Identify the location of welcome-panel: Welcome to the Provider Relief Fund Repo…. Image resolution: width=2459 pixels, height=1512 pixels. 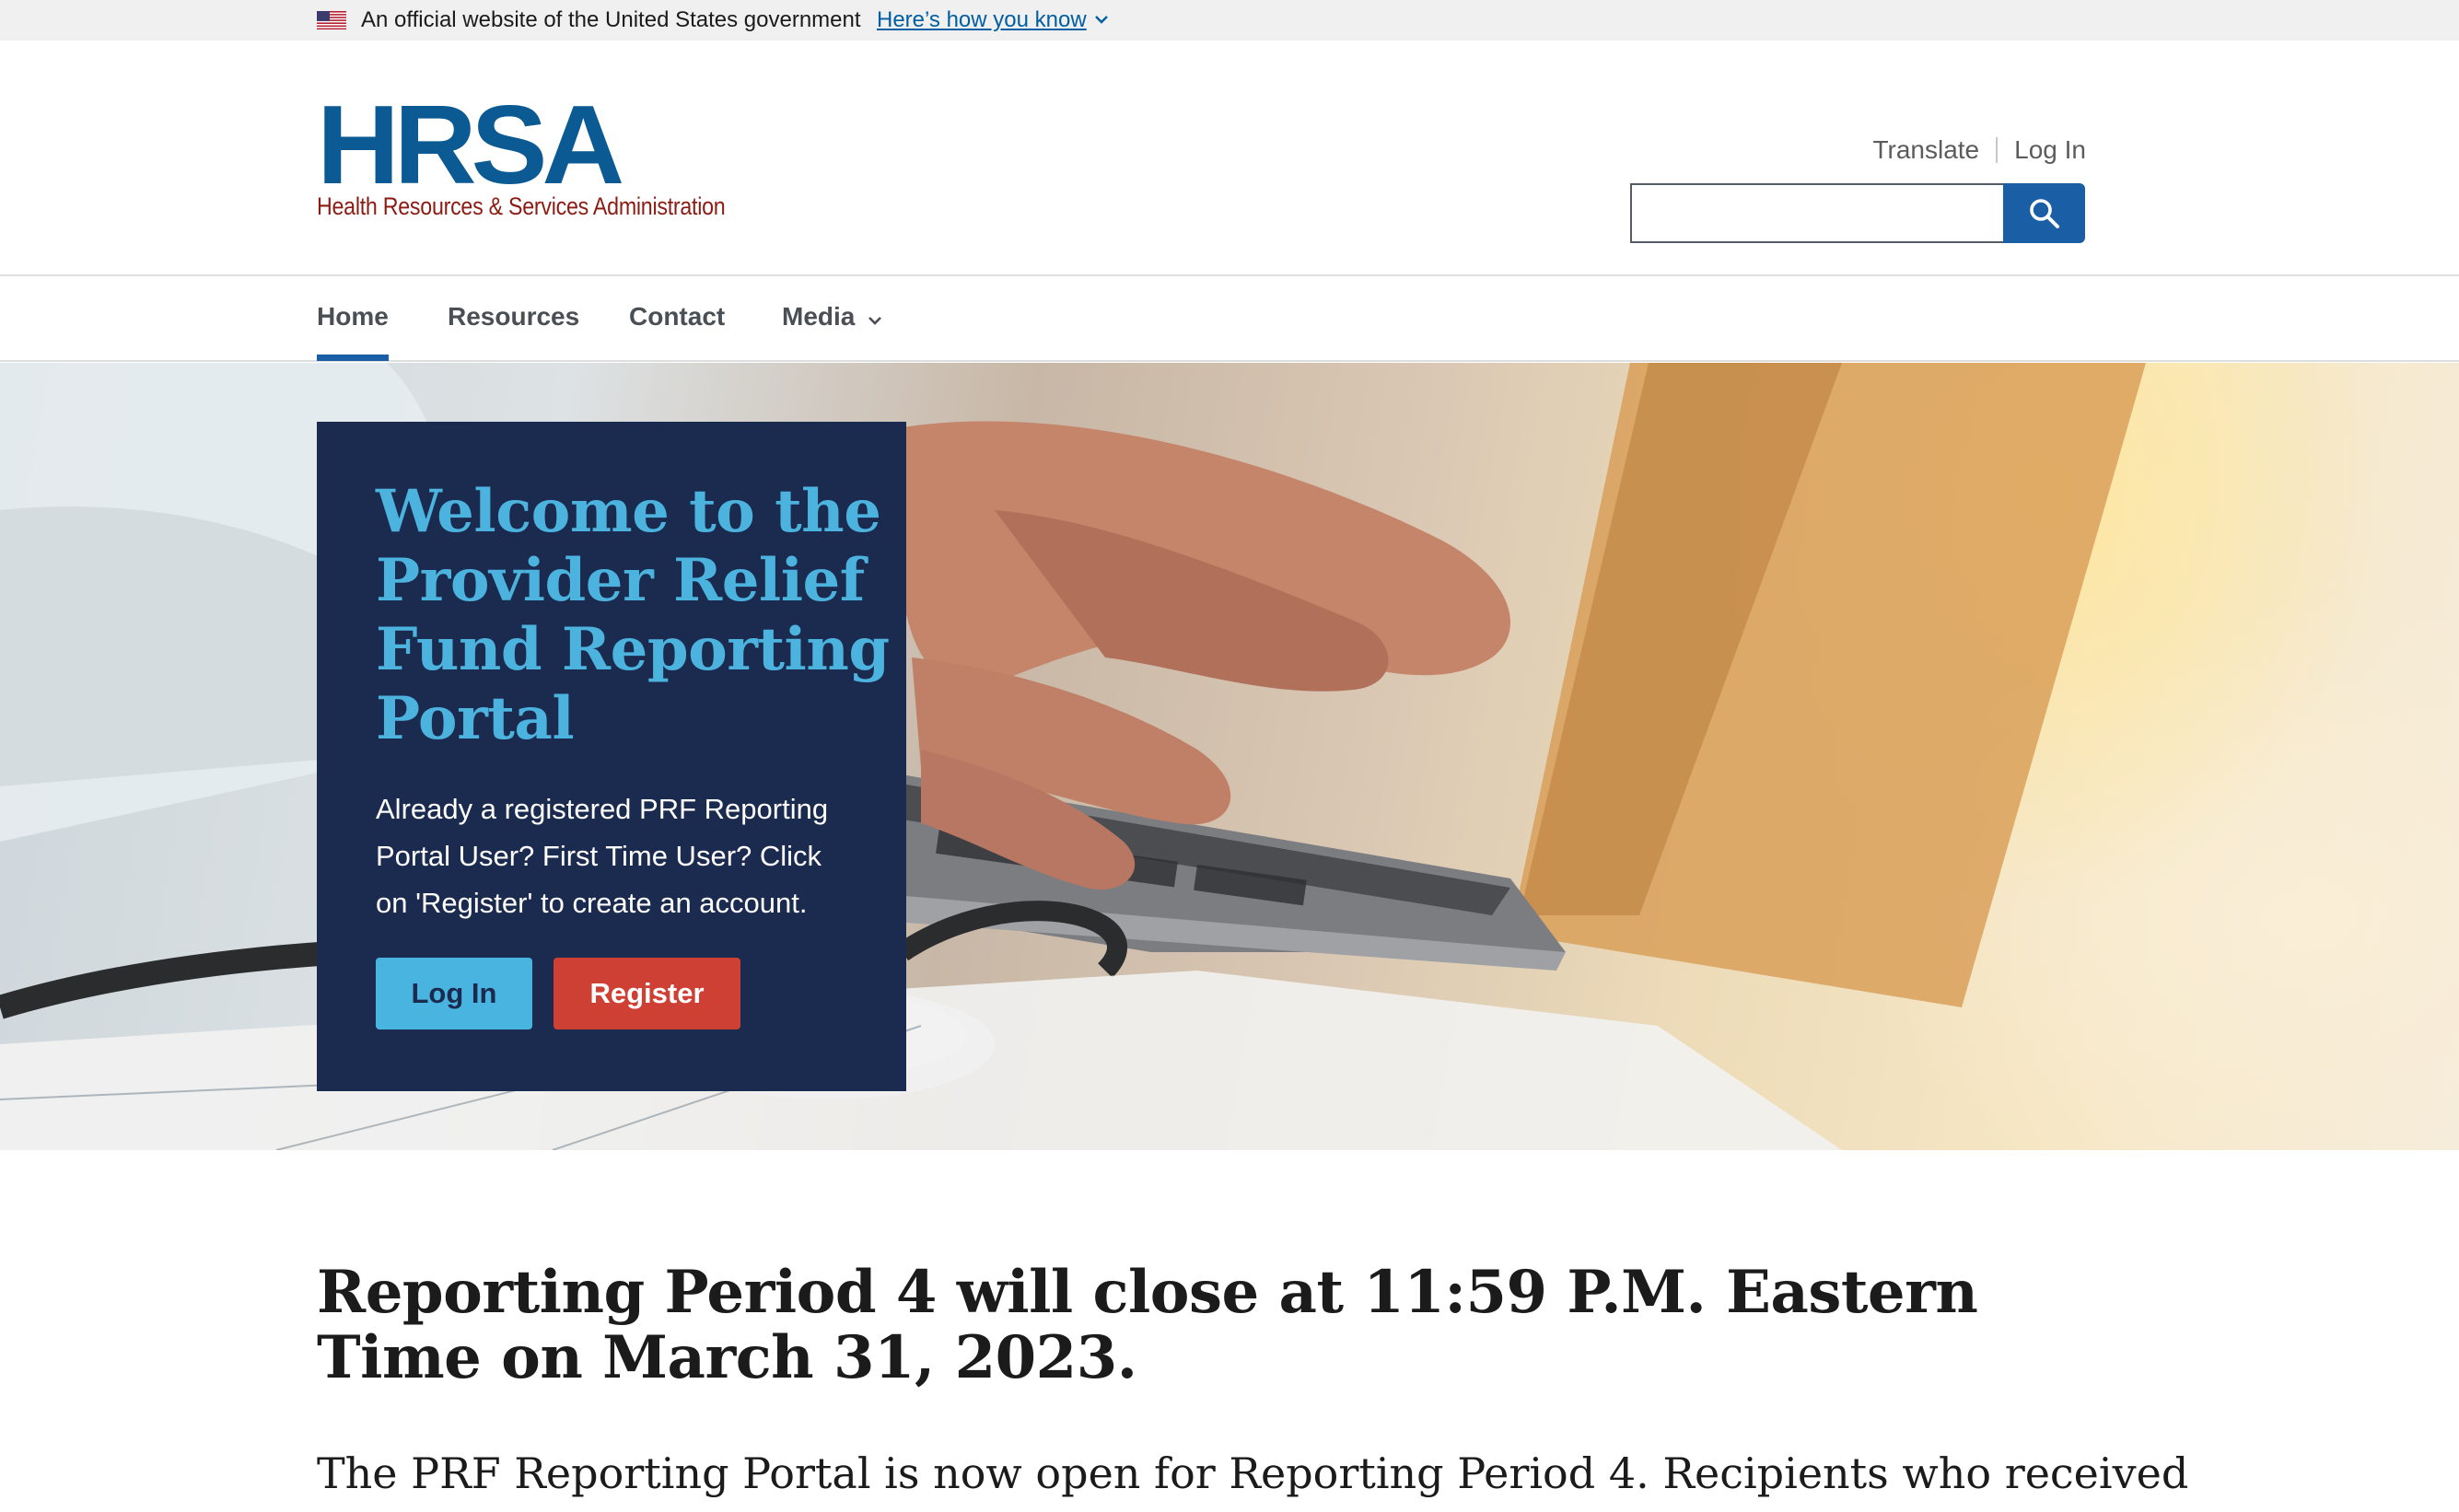
(611, 757).